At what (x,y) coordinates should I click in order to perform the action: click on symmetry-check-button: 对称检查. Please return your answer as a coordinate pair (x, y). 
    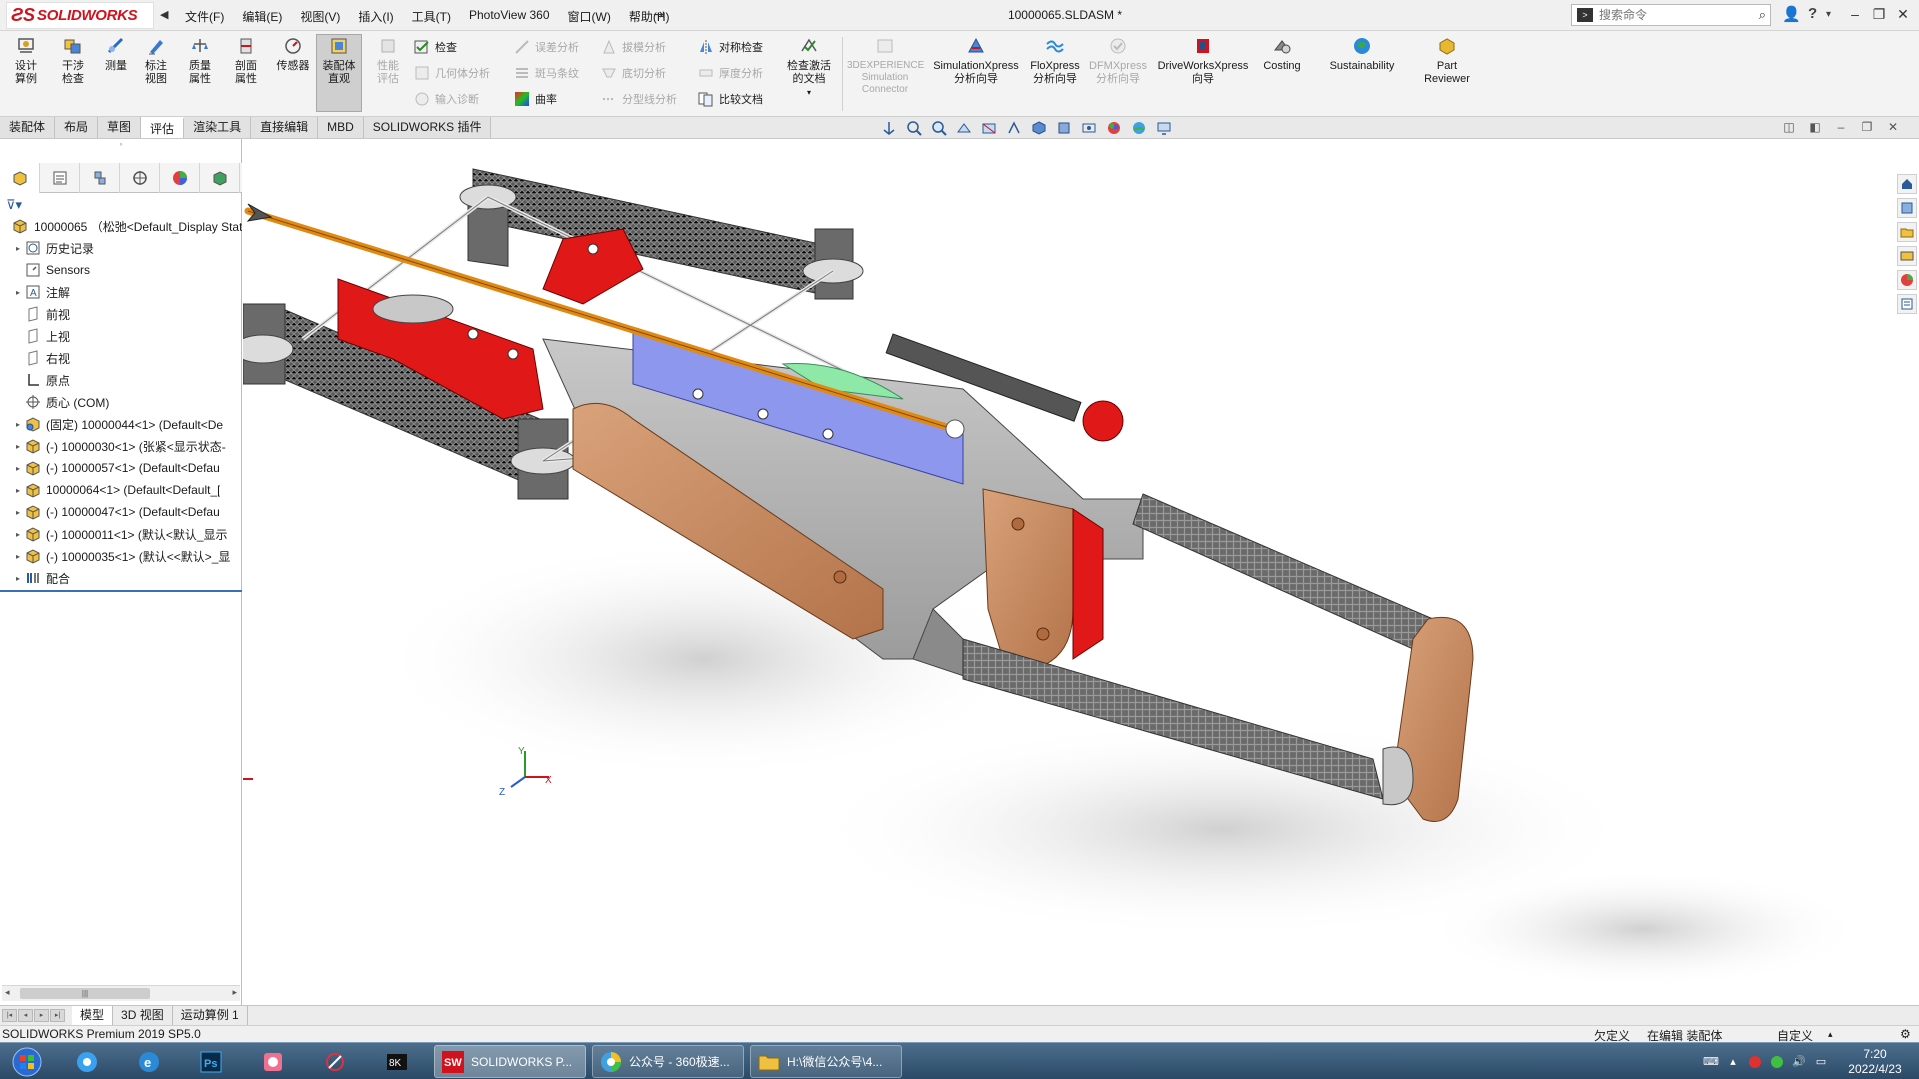
    Looking at the image, I should click on (730, 47).